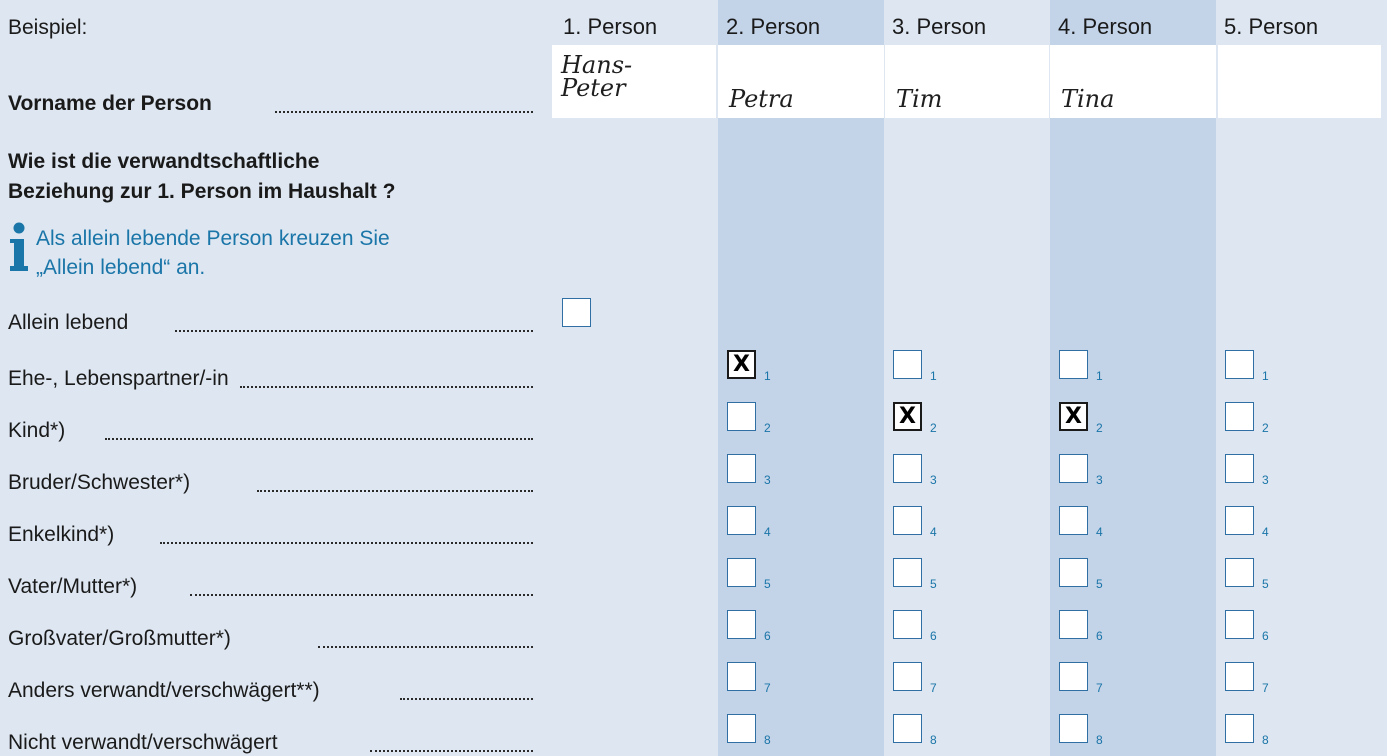  What do you see at coordinates (1105, 26) in the screenshot?
I see `column-header-person-4: 4. Person` at bounding box center [1105, 26].